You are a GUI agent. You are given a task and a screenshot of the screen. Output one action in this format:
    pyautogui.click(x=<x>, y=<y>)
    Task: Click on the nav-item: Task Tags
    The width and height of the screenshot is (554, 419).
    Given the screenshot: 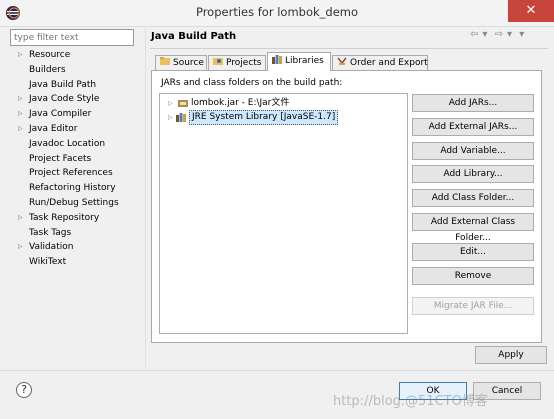 What is the action you would take?
    pyautogui.click(x=77, y=233)
    